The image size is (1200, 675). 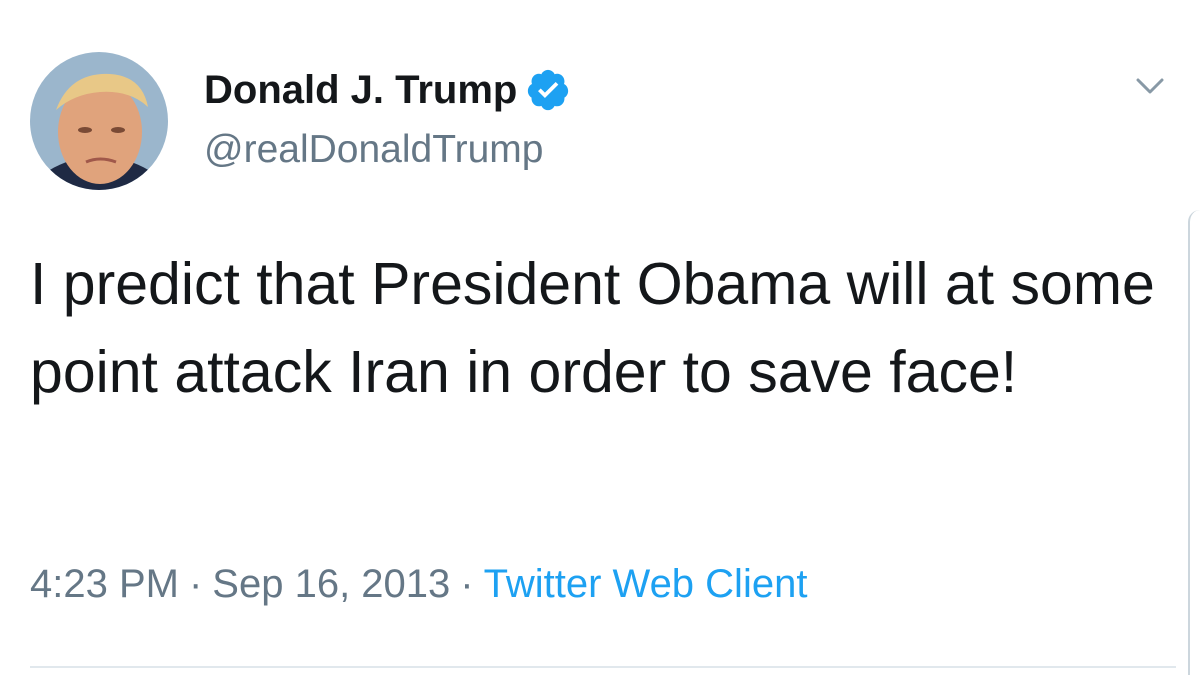 What do you see at coordinates (104, 584) in the screenshot?
I see `tweet-time: 4:23 PM` at bounding box center [104, 584].